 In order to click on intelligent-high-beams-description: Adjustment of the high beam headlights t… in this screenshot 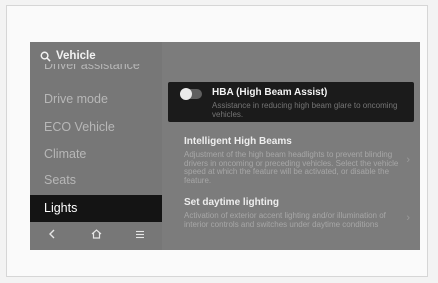, I will do `click(291, 167)`.